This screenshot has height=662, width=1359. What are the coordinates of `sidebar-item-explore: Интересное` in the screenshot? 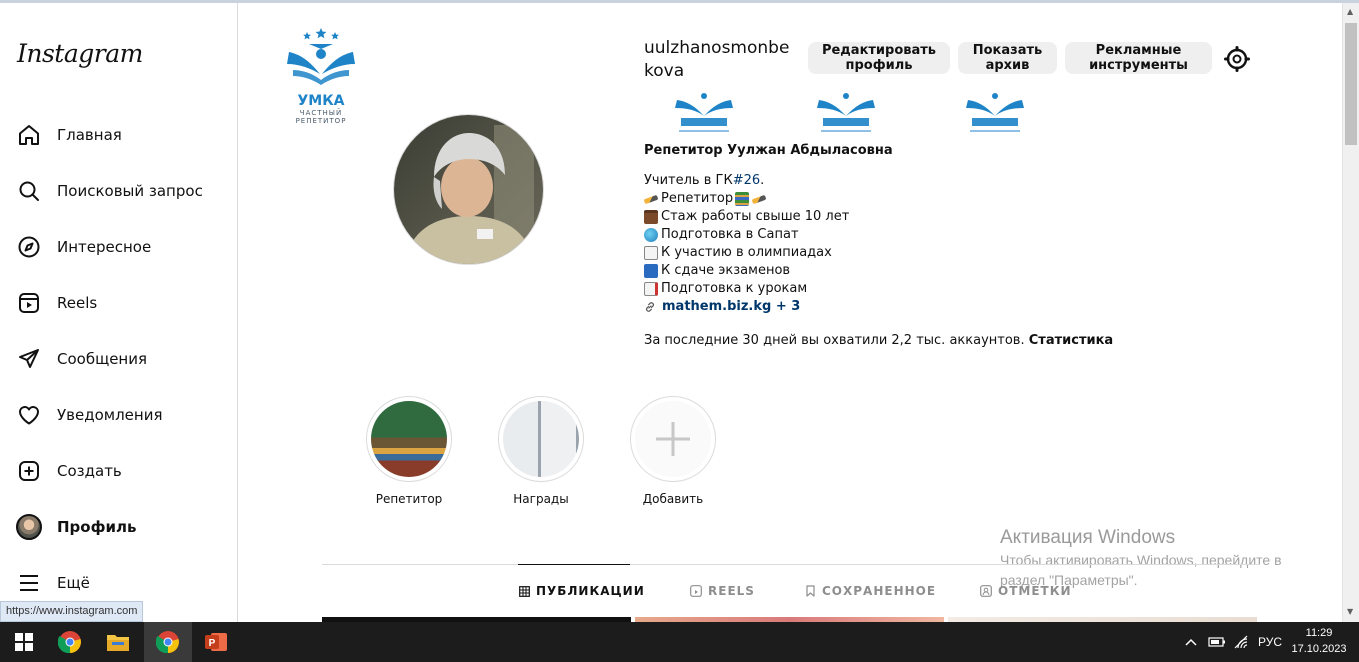 It's located at (122, 247).